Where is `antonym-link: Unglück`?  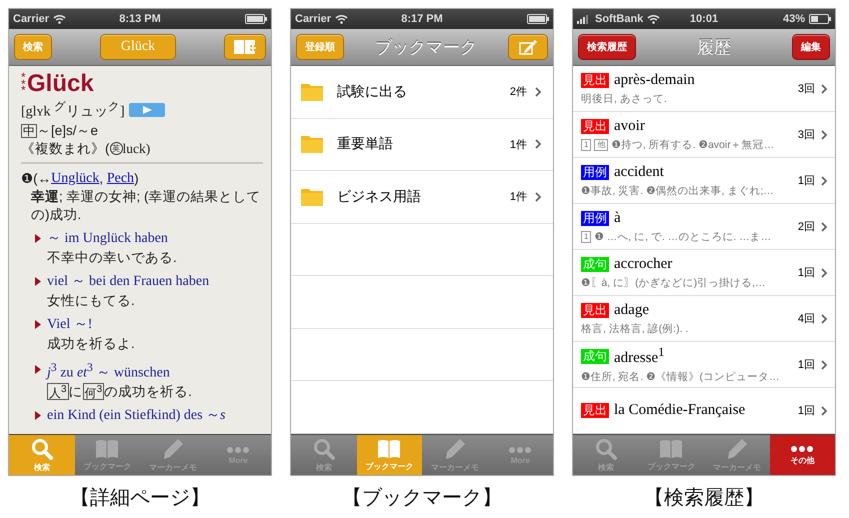 antonym-link: Unglück is located at coordinates (75, 179).